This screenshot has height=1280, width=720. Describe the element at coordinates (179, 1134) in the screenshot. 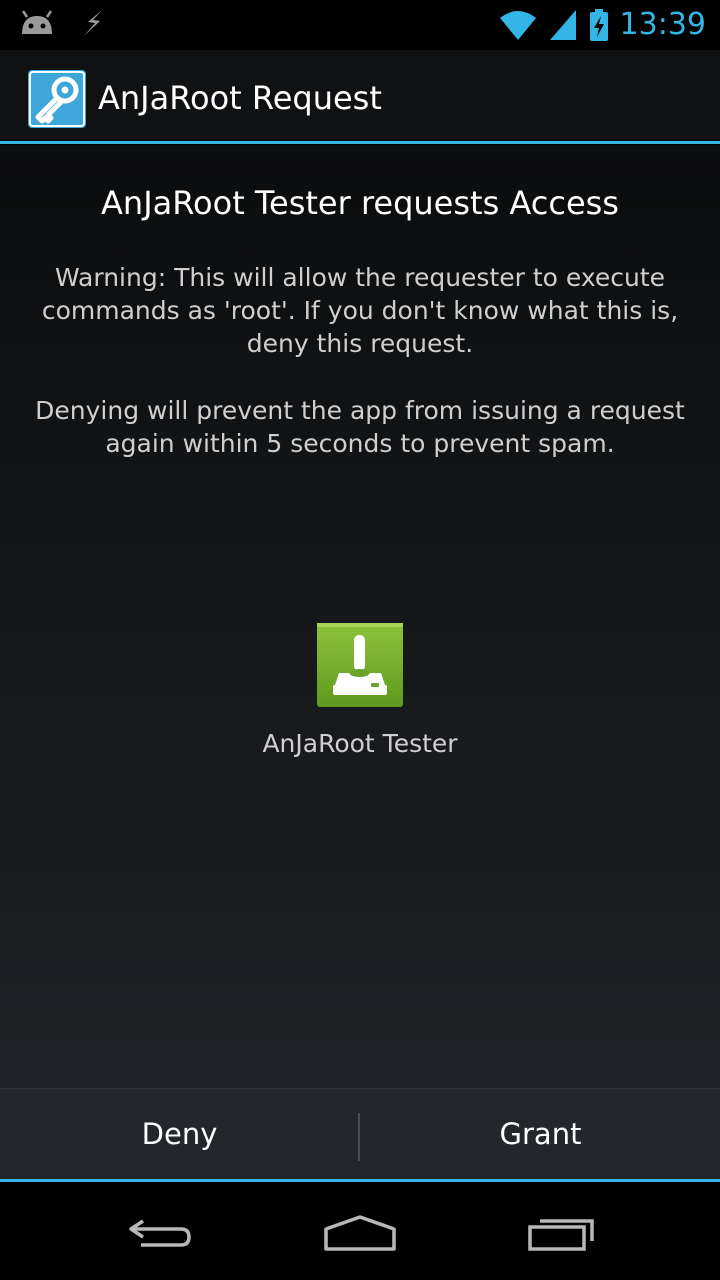

I see `deny-button: Deny` at that location.